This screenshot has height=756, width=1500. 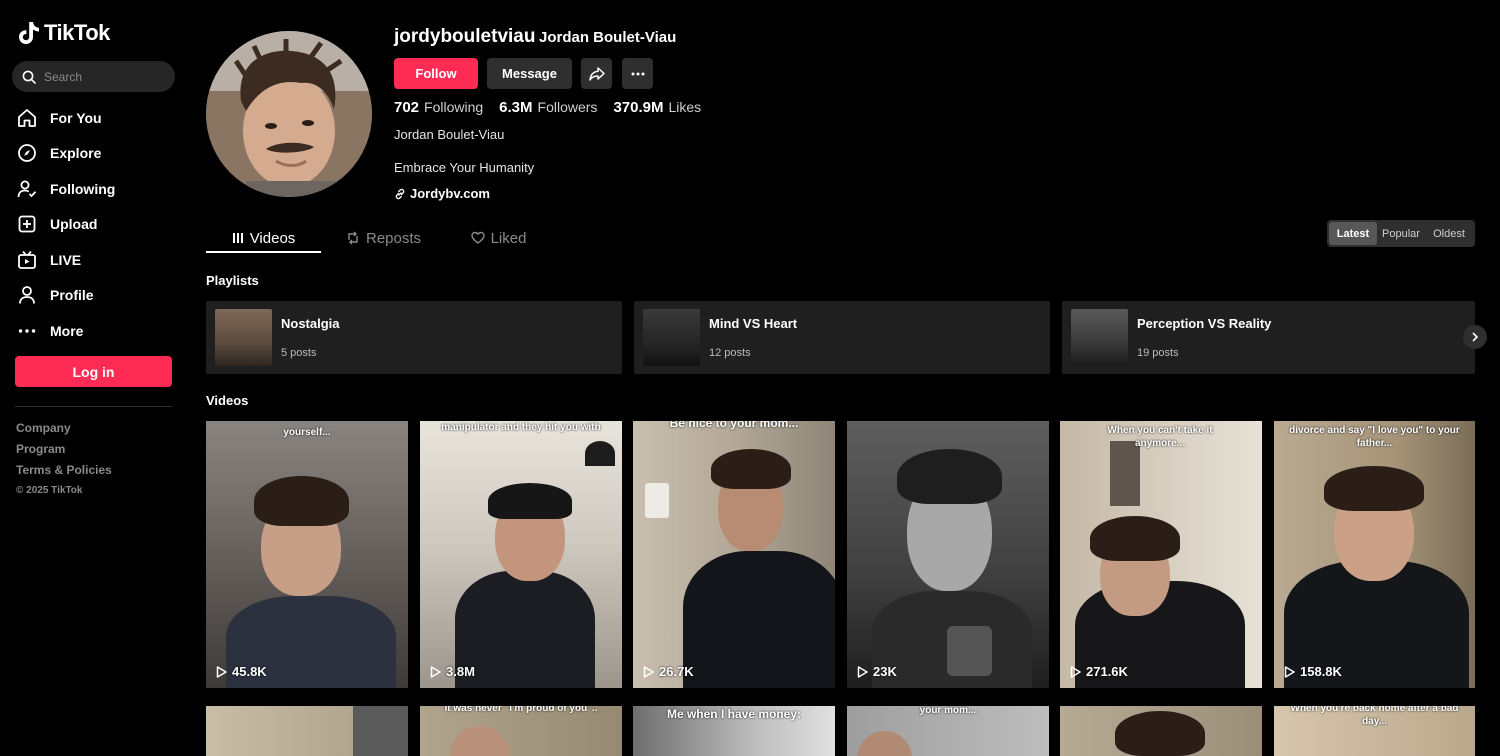 What do you see at coordinates (414, 337) in the screenshot?
I see `playlist-card: Nostalgia 5 posts` at bounding box center [414, 337].